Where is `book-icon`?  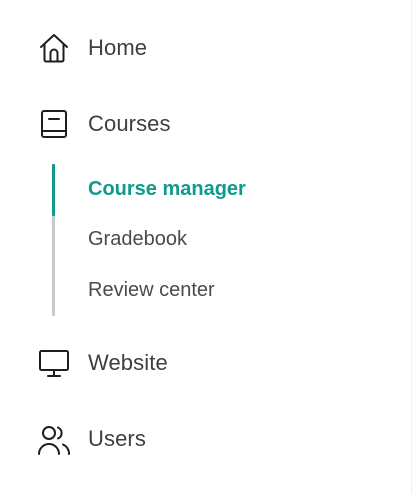
book-icon is located at coordinates (54, 124).